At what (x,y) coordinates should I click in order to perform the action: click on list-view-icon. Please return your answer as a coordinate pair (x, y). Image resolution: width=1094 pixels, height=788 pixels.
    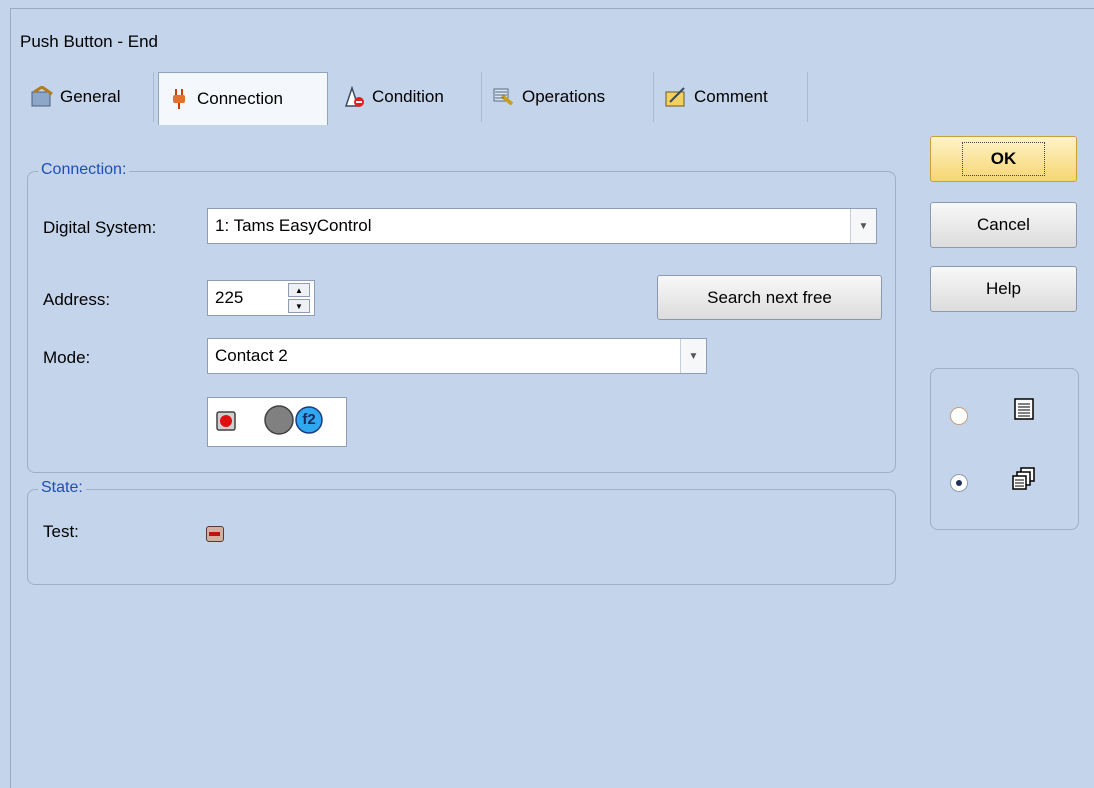
    Looking at the image, I should click on (1024, 411).